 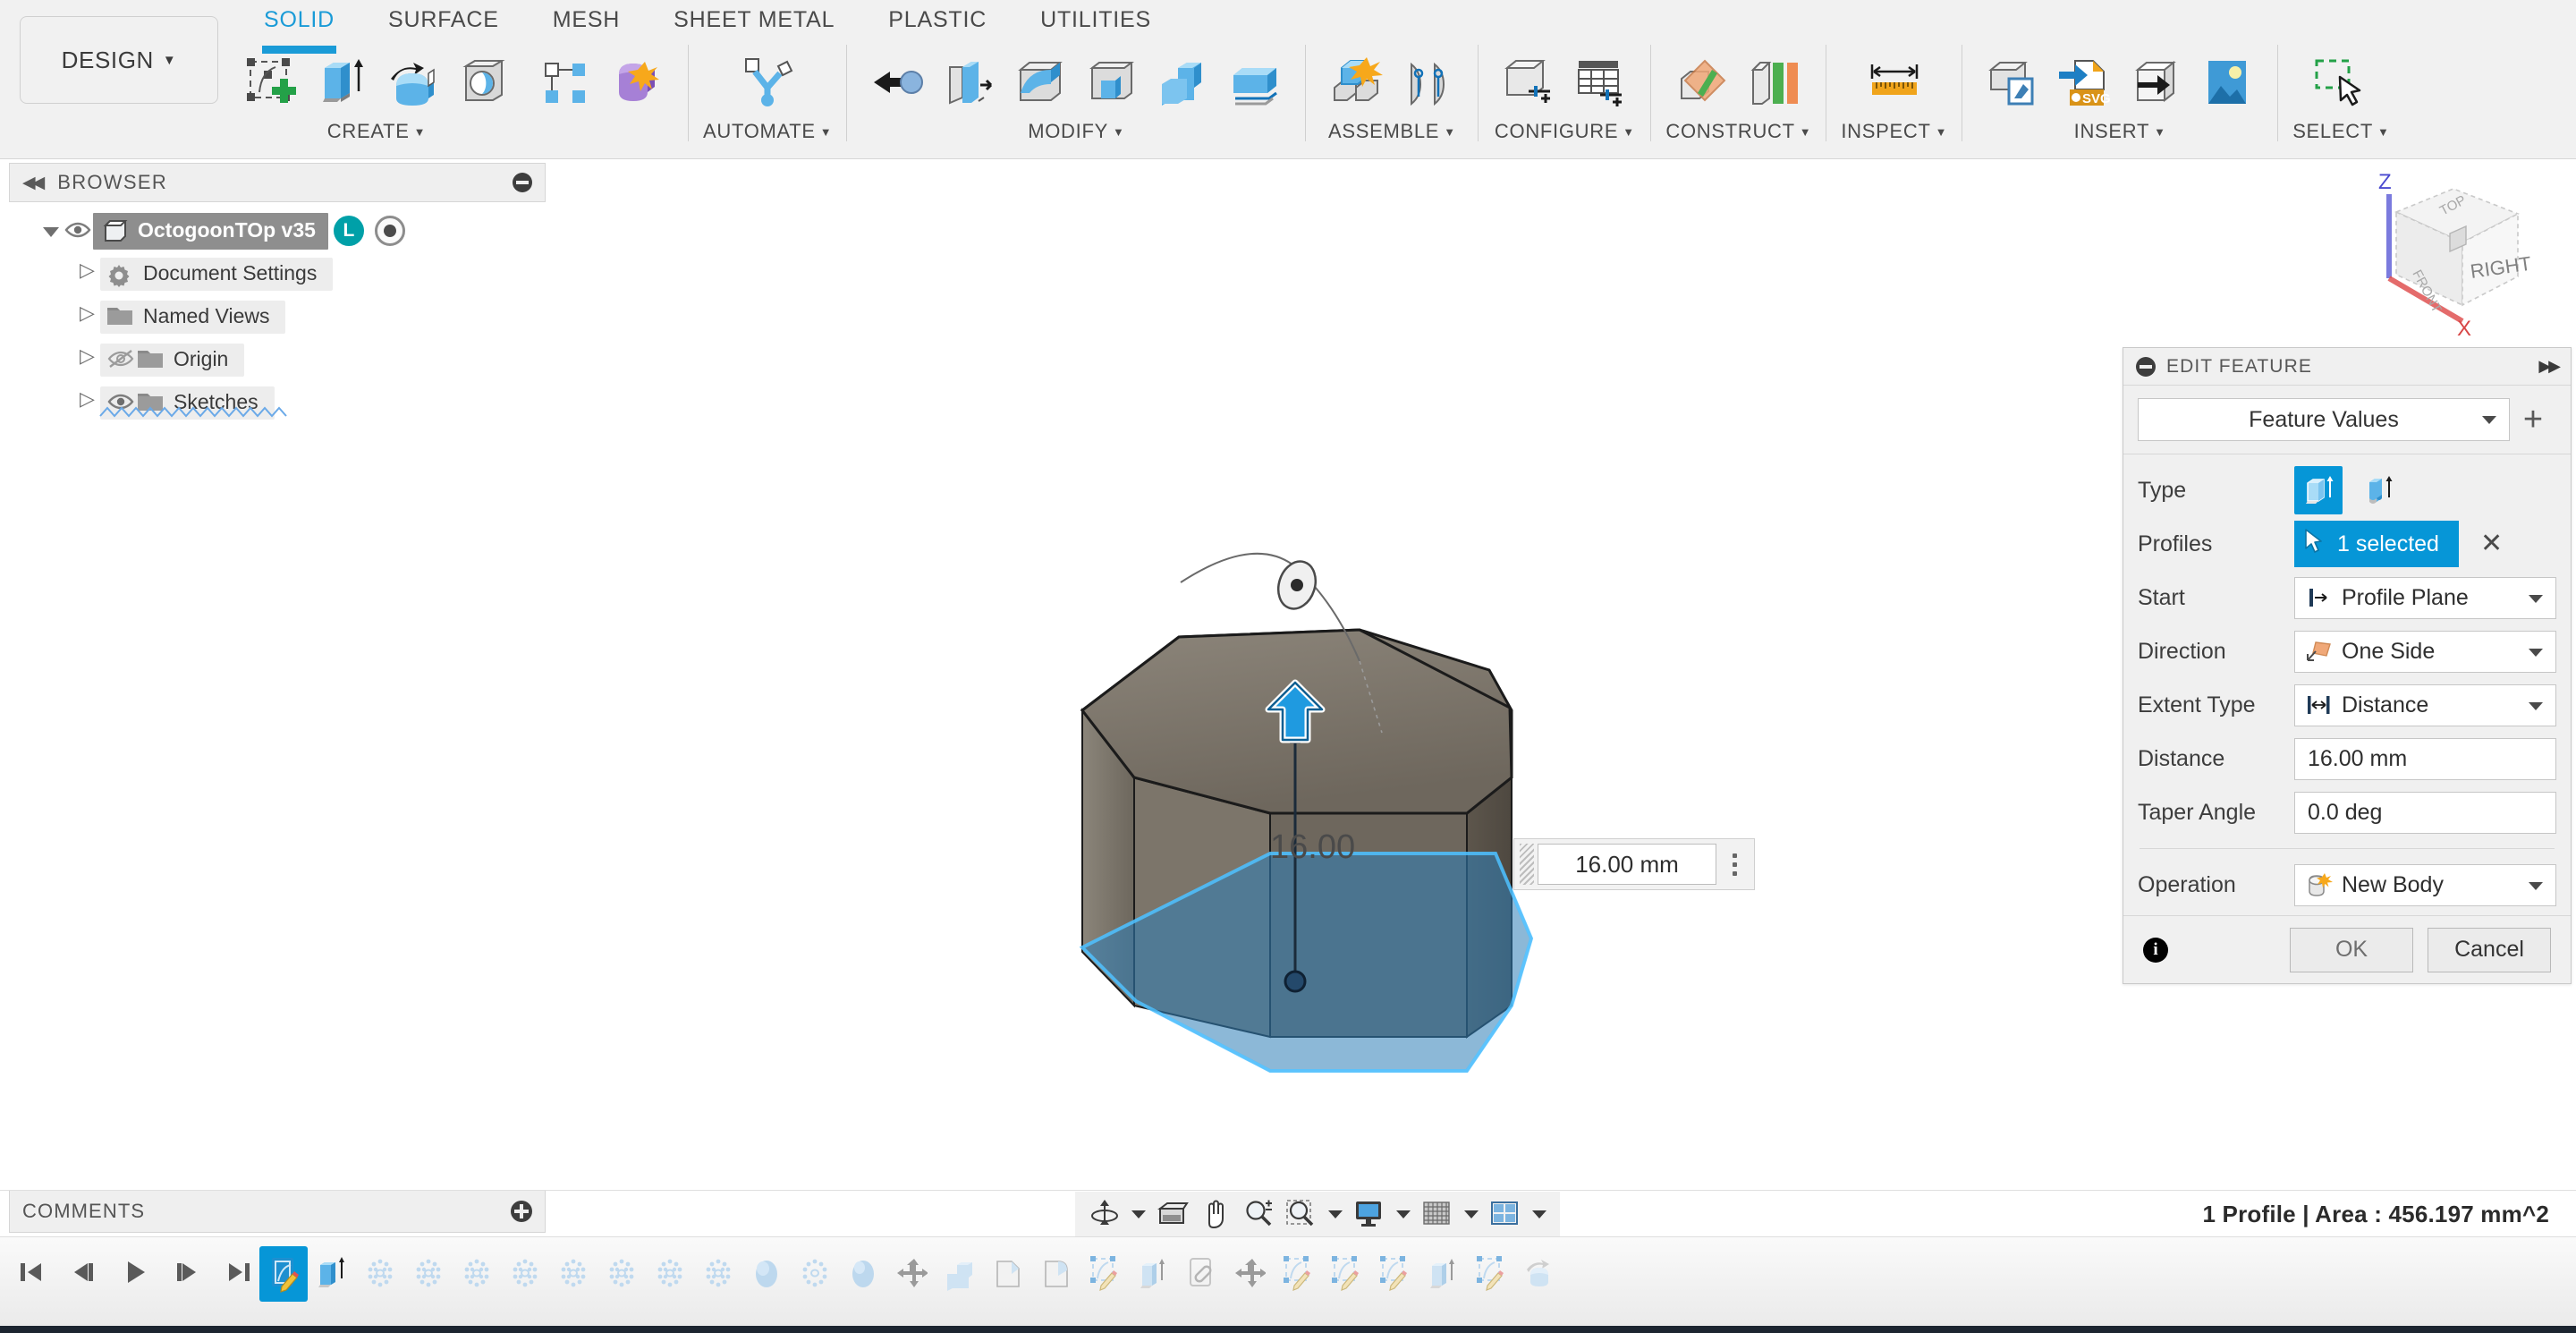 I want to click on hole-icon, so click(x=484, y=82).